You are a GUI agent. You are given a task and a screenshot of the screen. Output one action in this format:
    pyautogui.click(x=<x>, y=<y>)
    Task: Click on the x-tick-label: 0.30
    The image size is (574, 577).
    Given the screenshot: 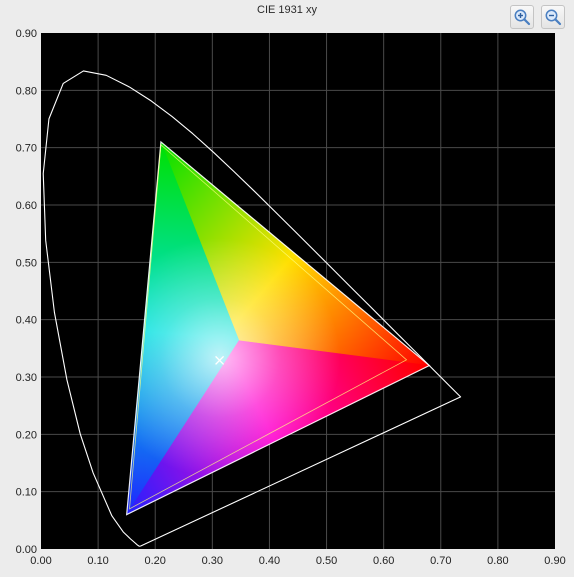 What is the action you would take?
    pyautogui.click(x=212, y=561)
    